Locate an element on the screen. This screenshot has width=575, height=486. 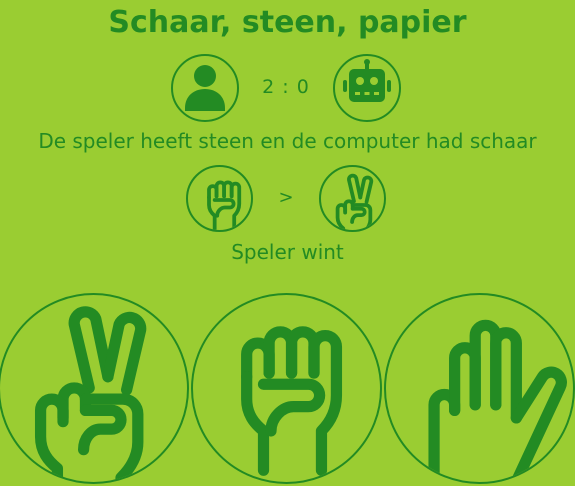
choice-steen-button is located at coordinates (286, 388).